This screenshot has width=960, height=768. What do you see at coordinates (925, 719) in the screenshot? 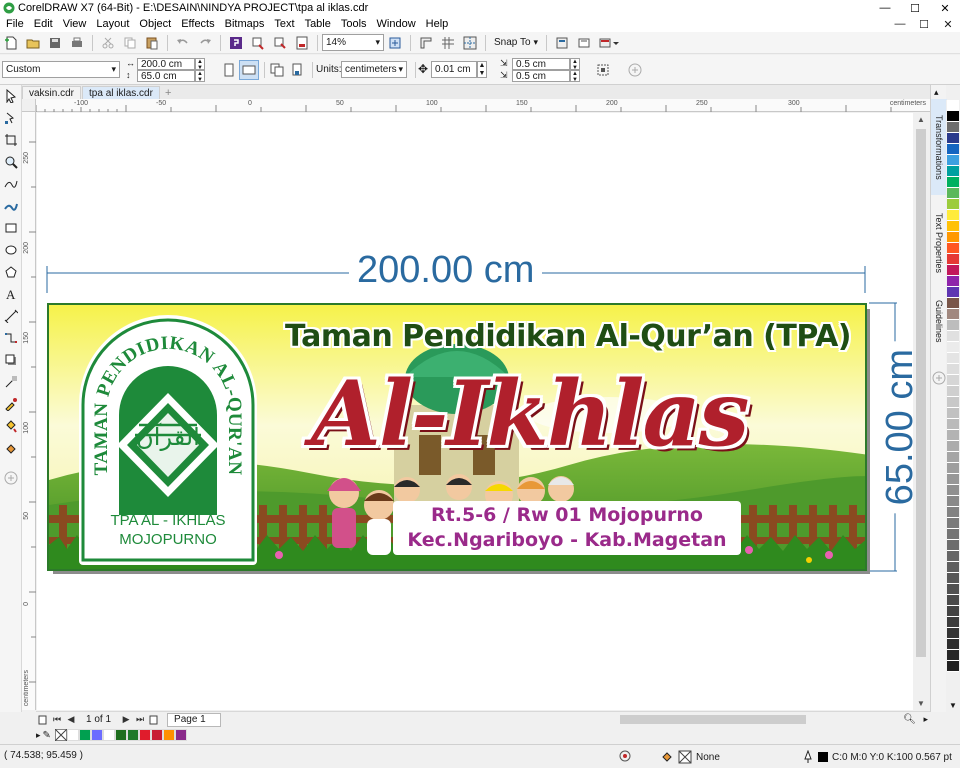
I see `scroll-right-icon: ▸` at bounding box center [925, 719].